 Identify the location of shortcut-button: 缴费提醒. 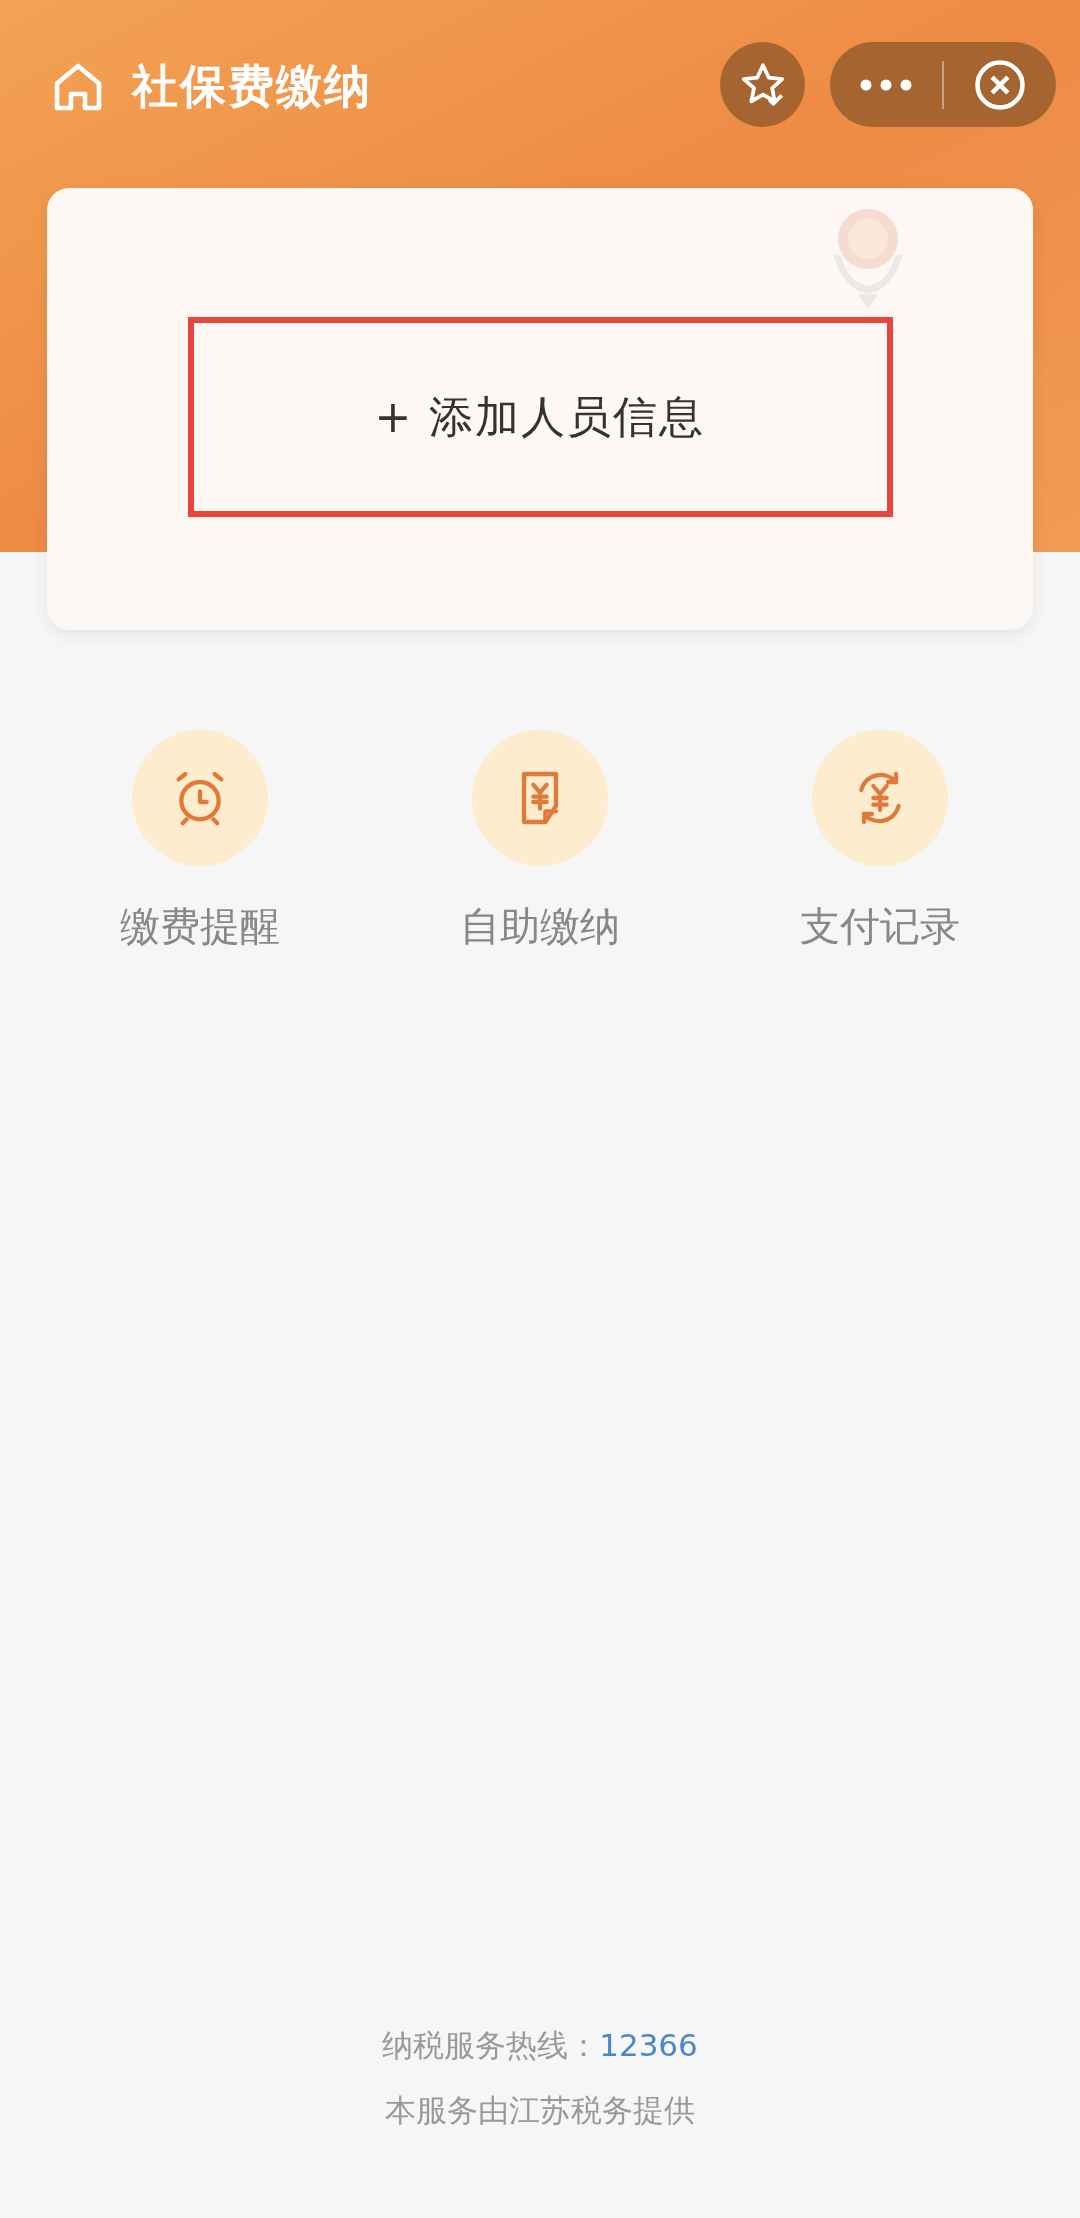
(200, 843).